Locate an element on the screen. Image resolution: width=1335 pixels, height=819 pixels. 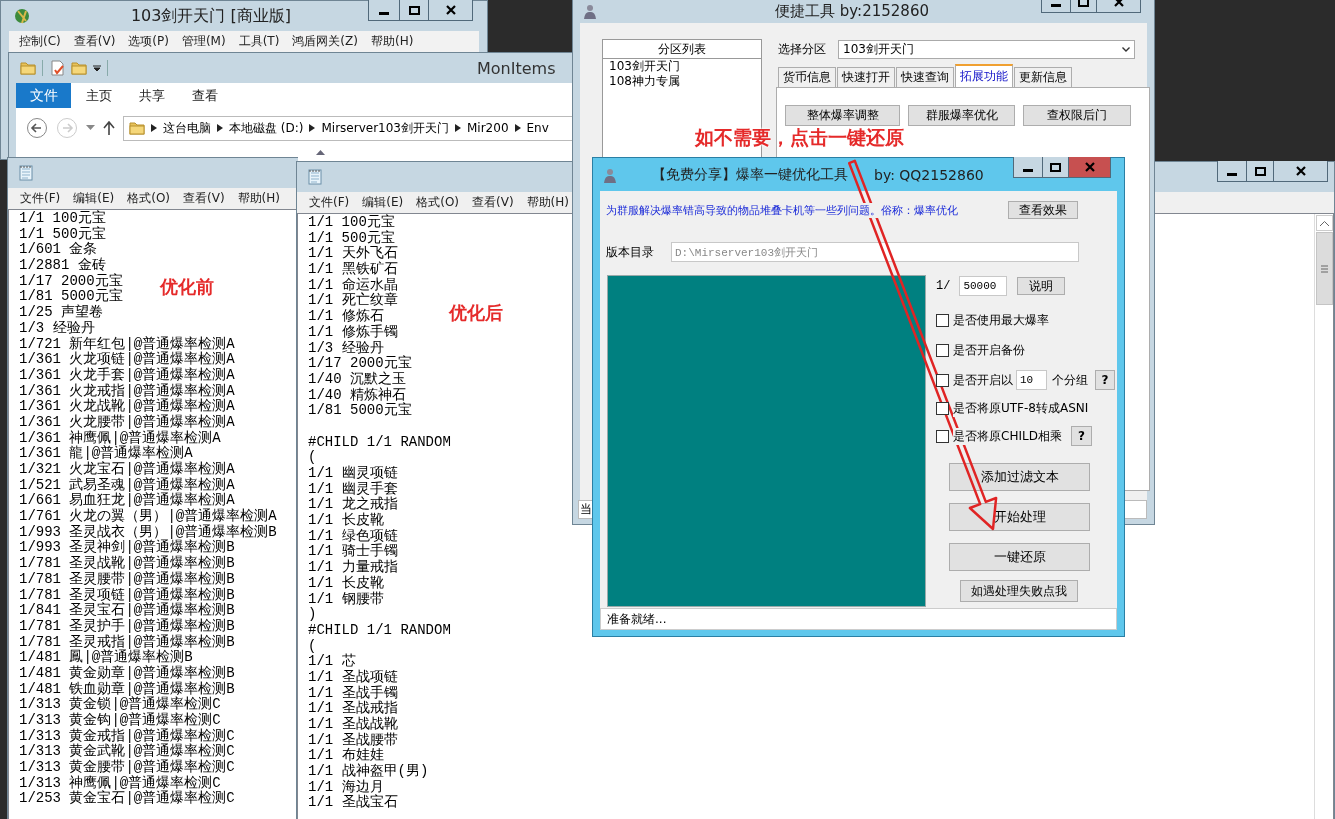
tab: 快速查询 is located at coordinates (925, 77).